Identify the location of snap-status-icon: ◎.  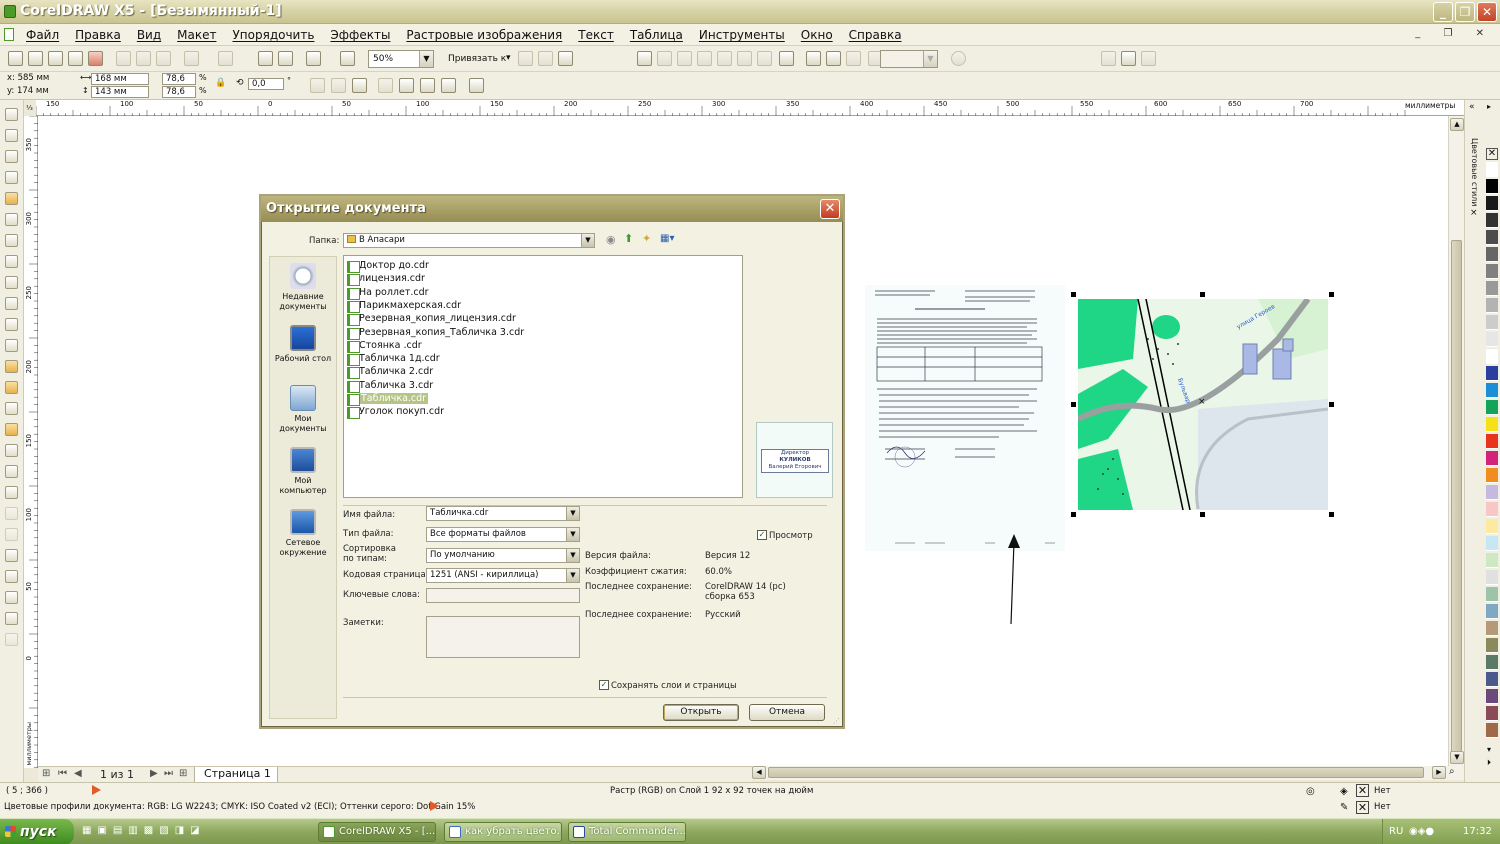
(1310, 791).